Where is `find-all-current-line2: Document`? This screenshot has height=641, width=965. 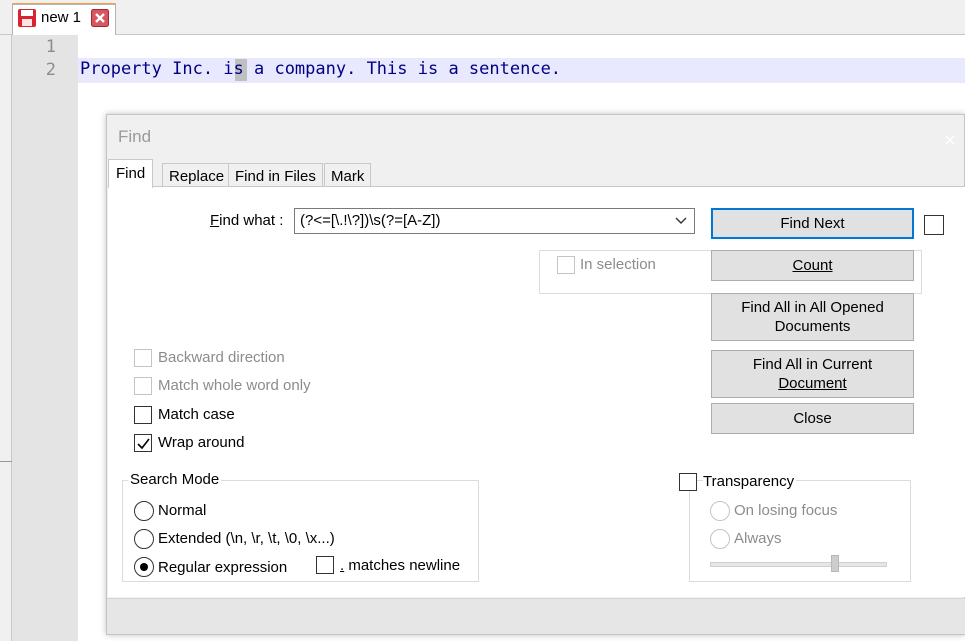 find-all-current-line2: Document is located at coordinates (812, 383).